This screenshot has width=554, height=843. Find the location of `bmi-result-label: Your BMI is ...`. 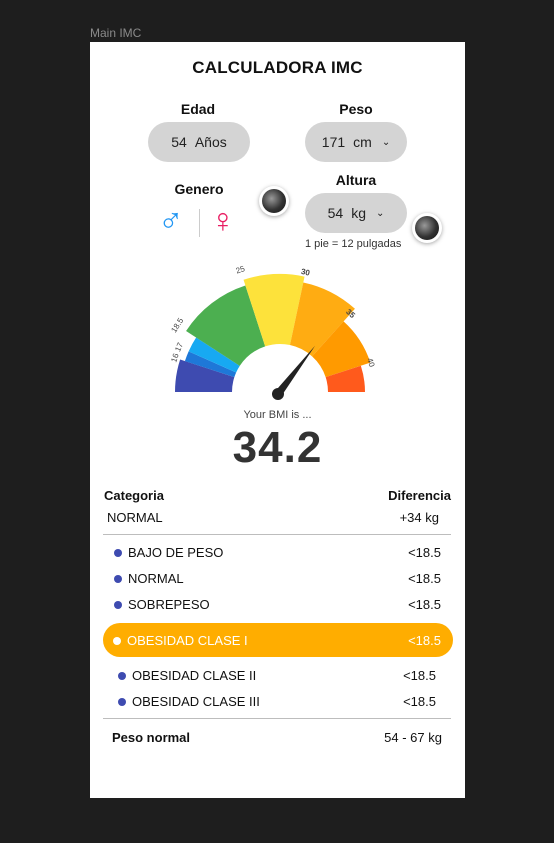

bmi-result-label: Your BMI is ... is located at coordinates (277, 415).